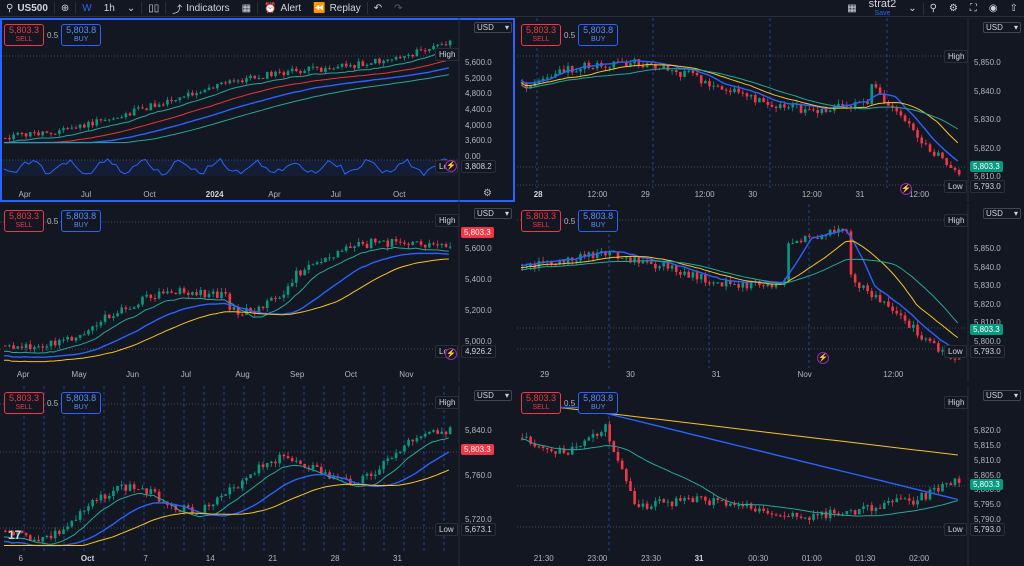 The image size is (1024, 566). Describe the element at coordinates (337, 8) in the screenshot. I see `replay-button: ⏪ Replay` at that location.